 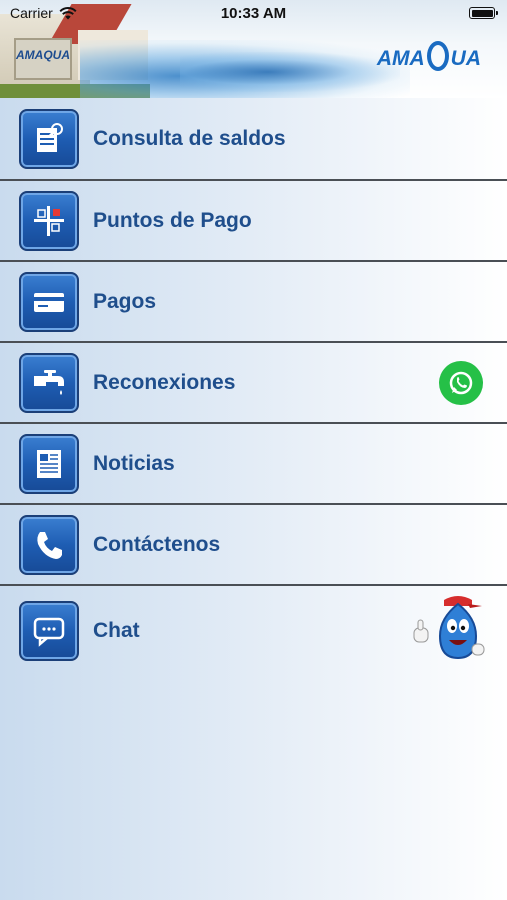 I want to click on water-drop-mascot-icon, so click(x=447, y=628).